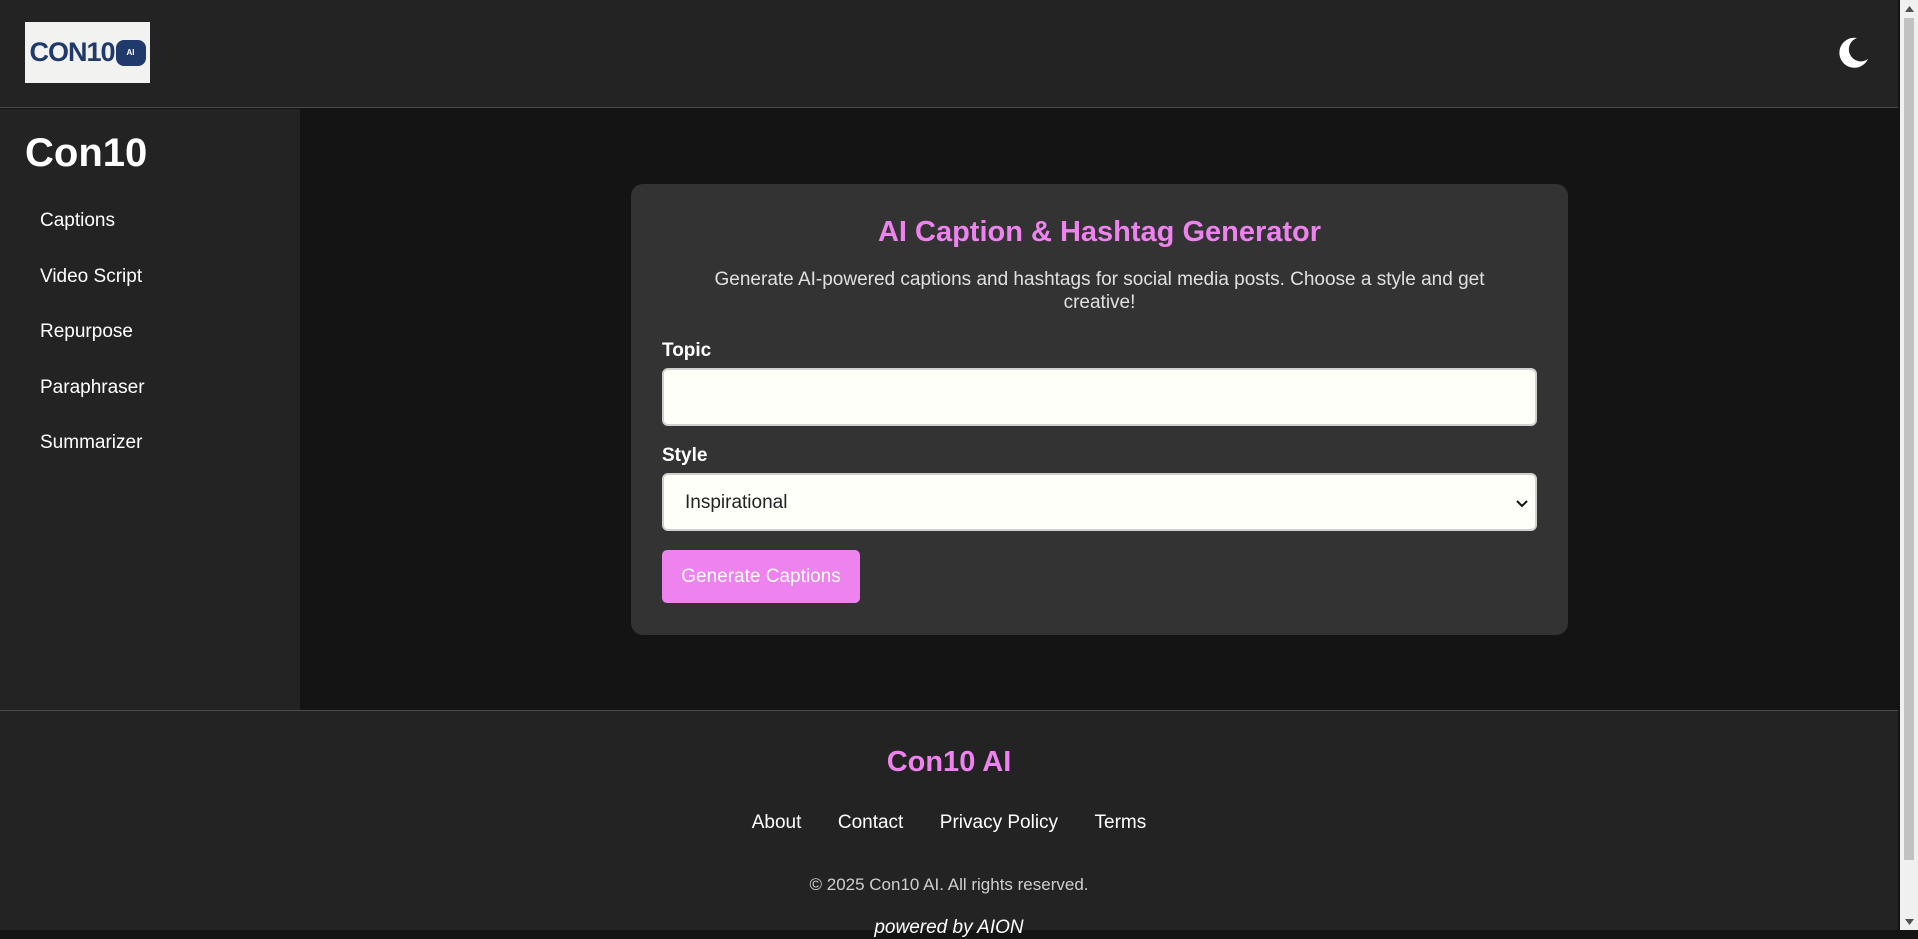  What do you see at coordinates (92, 240) in the screenshot?
I see `sidebar-item-captions: Captions` at bounding box center [92, 240].